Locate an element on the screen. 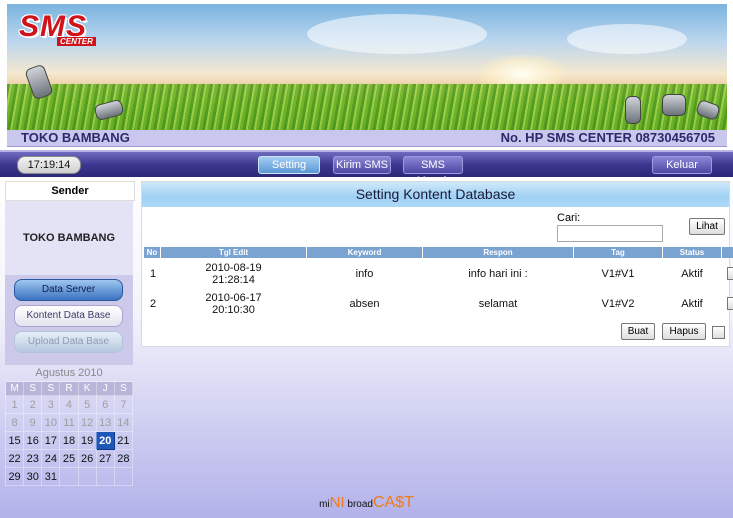 The width and height of the screenshot is (733, 518). nav-setting-button: Setting is located at coordinates (289, 165).